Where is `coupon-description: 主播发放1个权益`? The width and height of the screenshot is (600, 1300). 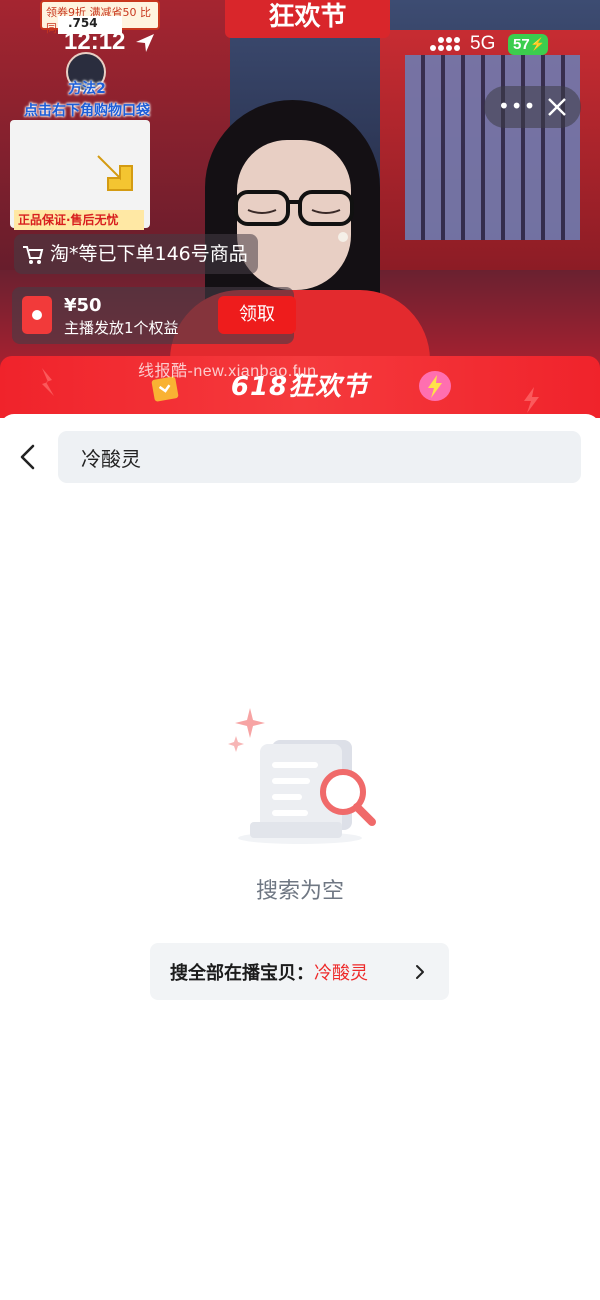
coupon-description: 主播发放1个权益 is located at coordinates (121, 328).